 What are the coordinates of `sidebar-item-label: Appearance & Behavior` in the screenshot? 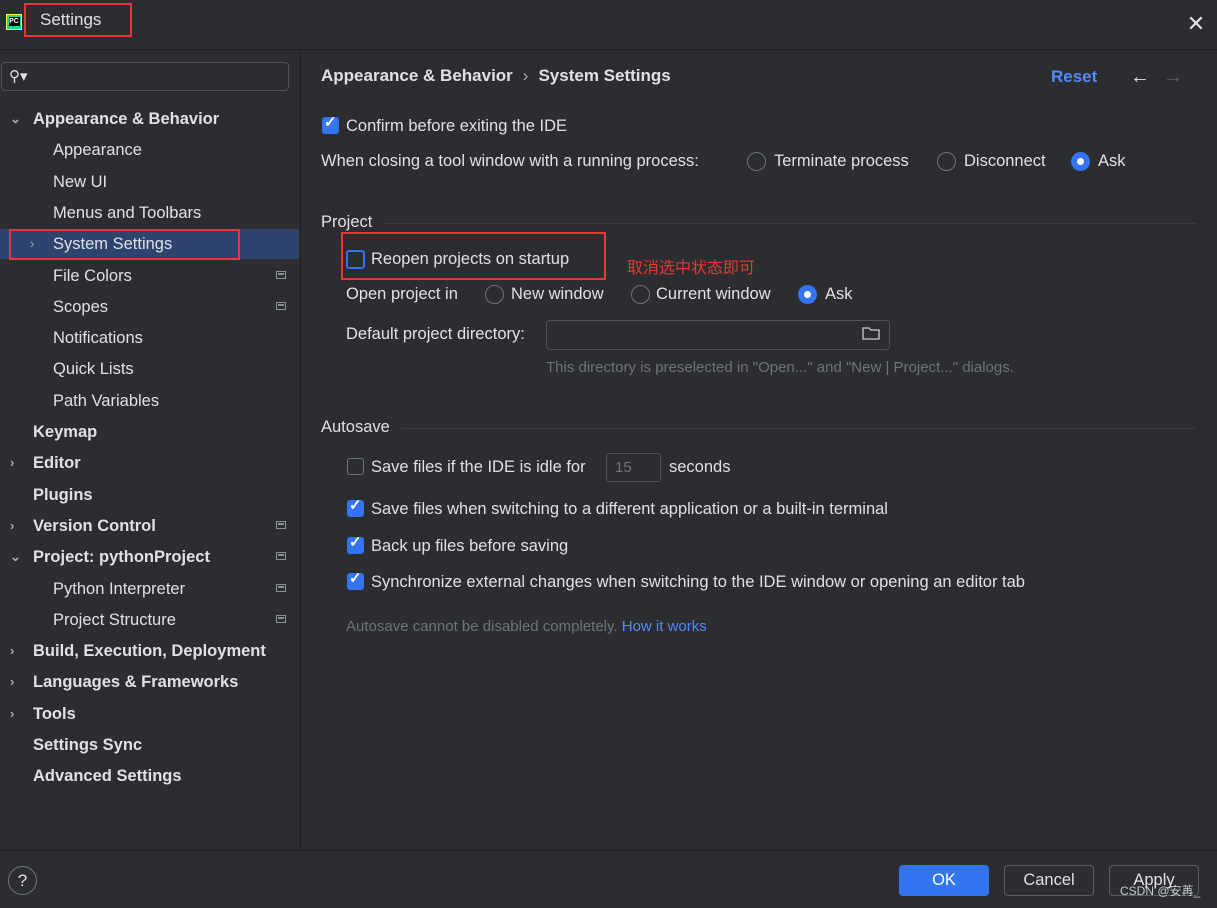 It's located at (126, 119).